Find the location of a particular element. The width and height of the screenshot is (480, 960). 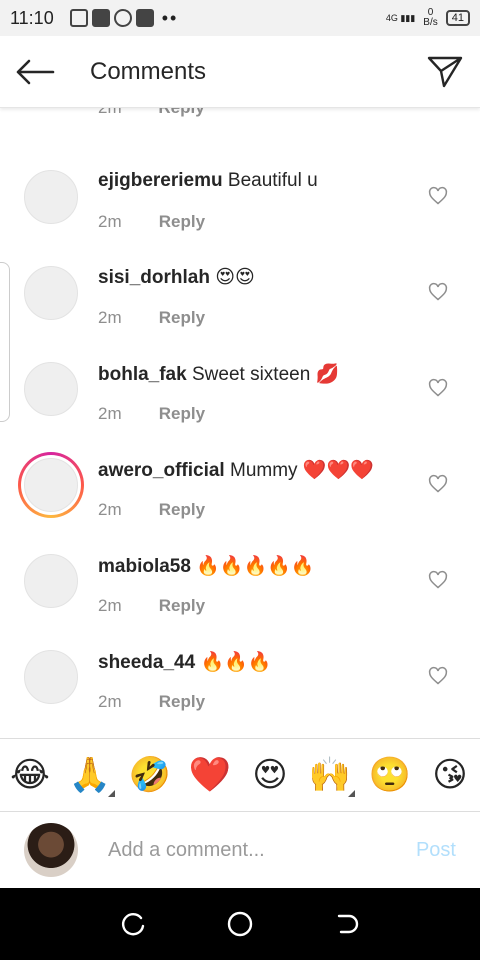

comment-item: sheeda_44 🔥🔥🔥 2m Reply is located at coordinates (240, 684).